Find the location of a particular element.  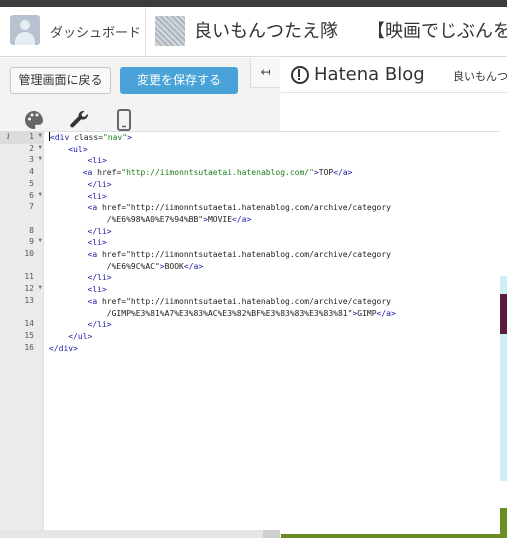

scrollbar-thumb is located at coordinates (271, 534).